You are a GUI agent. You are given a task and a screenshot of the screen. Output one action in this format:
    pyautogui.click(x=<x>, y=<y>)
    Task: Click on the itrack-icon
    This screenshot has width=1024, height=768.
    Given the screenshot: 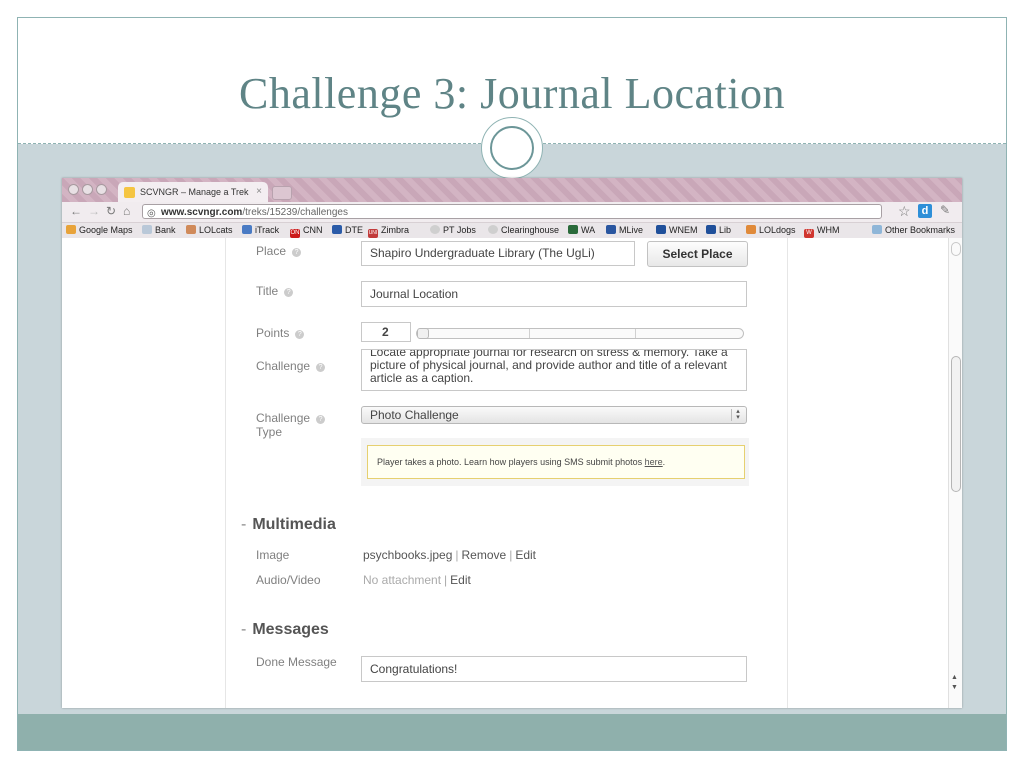 What is the action you would take?
    pyautogui.click(x=247, y=229)
    